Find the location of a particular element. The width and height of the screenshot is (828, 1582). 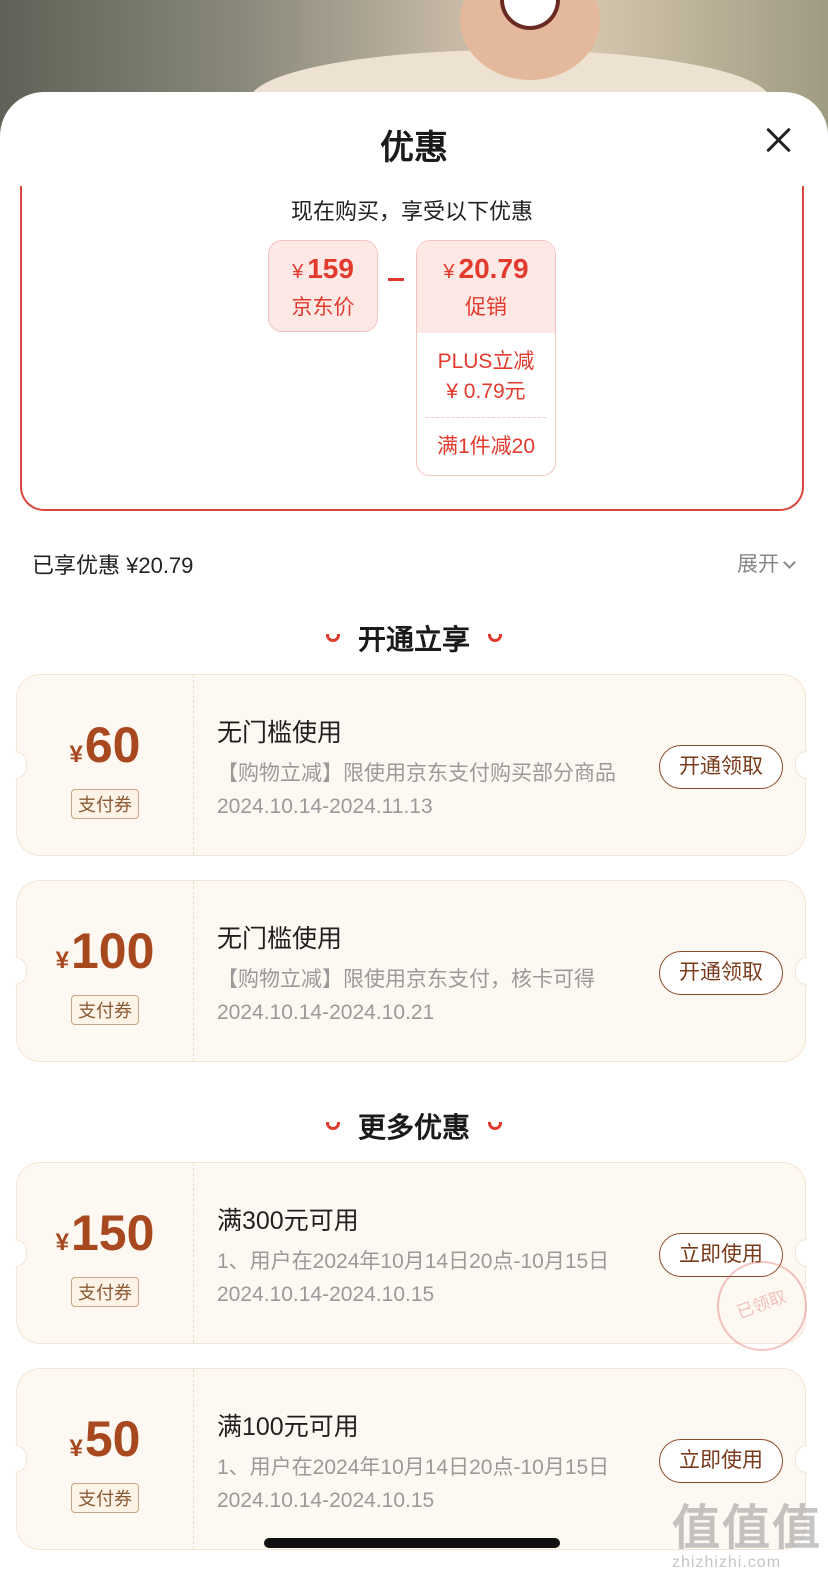

expand-toggle: 展开 is located at coordinates (766, 563).